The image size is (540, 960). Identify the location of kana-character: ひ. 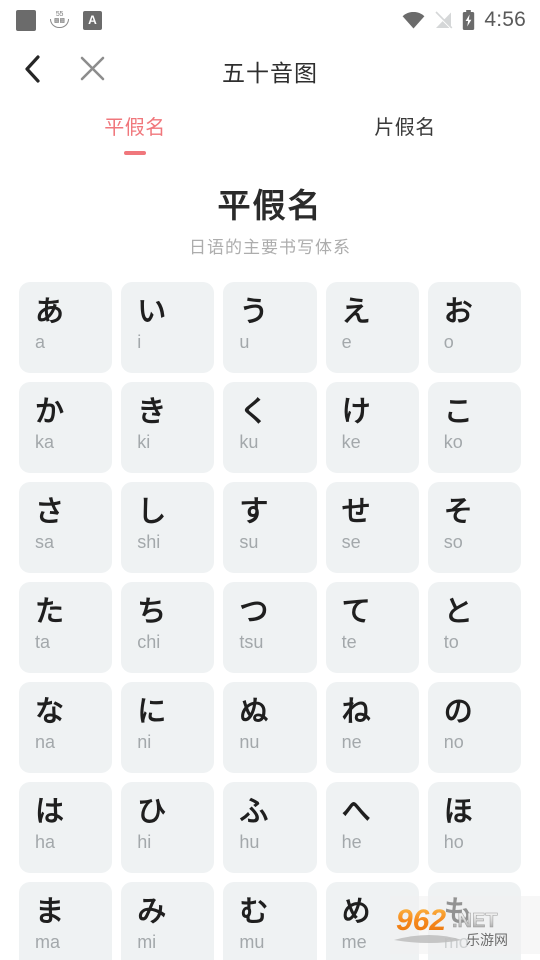
(152, 811).